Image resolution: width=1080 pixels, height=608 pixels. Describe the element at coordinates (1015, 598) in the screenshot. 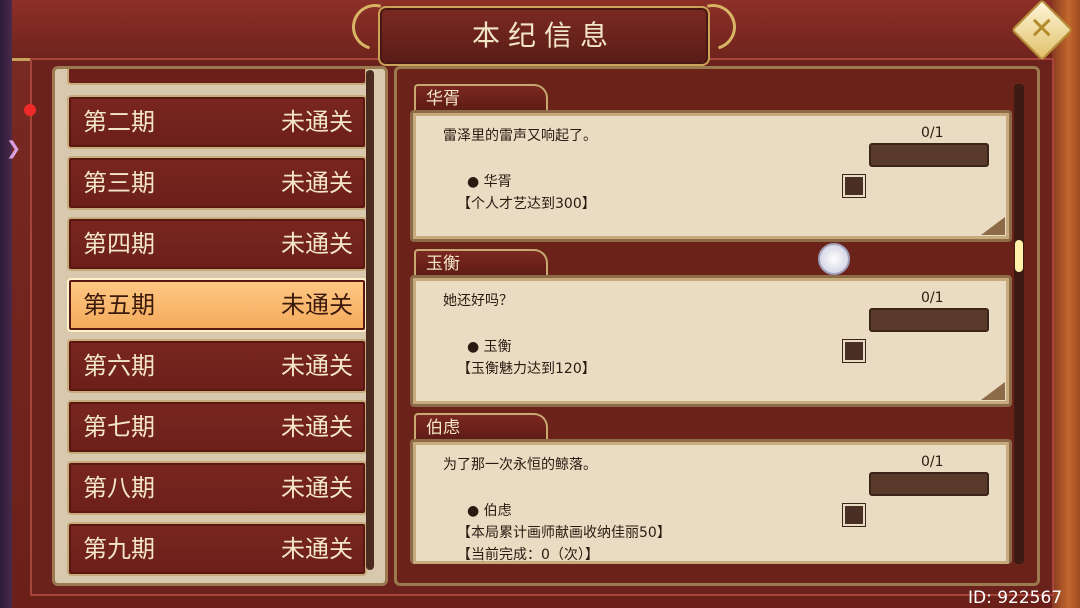

I see `user-id-label: ID: 922567` at that location.